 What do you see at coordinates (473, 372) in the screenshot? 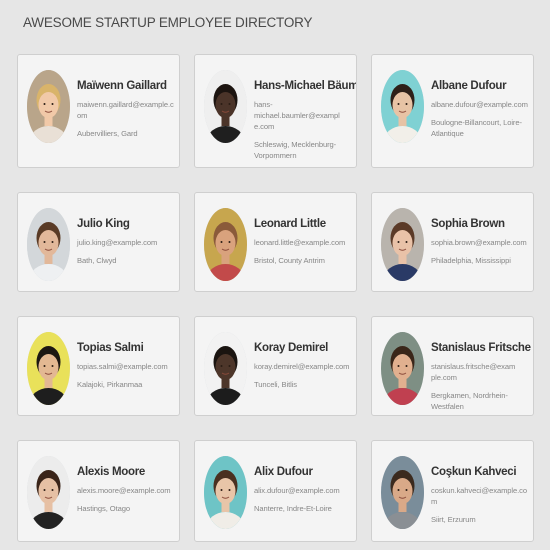
I see `employee-email: stanislaus.fritsche@example.com` at bounding box center [473, 372].